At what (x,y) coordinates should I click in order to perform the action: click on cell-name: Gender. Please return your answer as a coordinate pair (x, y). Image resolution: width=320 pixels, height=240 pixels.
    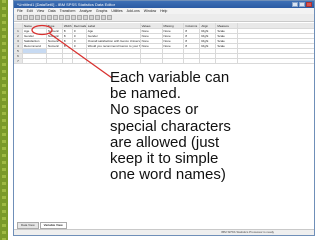
    Looking at the image, I should click on (35, 36).